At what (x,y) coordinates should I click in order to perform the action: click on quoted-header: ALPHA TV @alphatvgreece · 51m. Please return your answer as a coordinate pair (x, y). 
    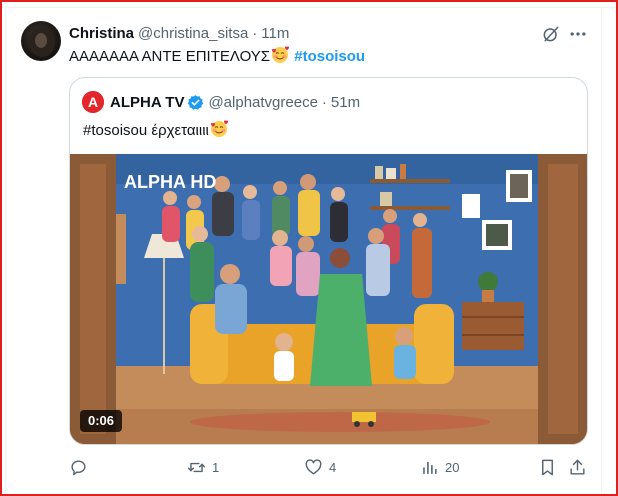
    Looking at the image, I should click on (235, 102).